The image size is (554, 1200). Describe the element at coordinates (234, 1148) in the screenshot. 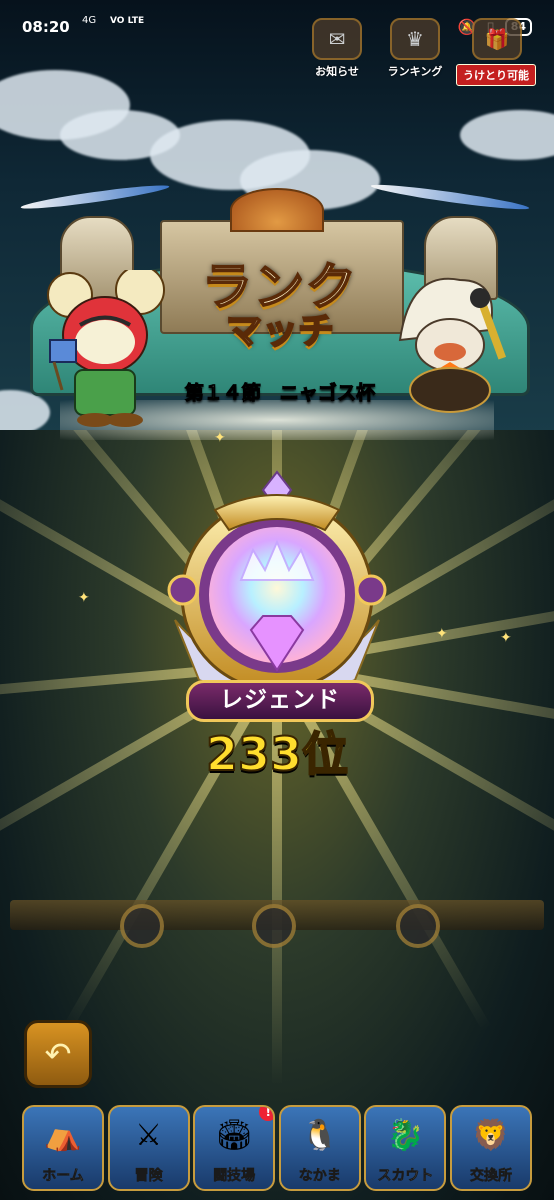

I see `nav-arena: 🏟 闘技場 !` at that location.